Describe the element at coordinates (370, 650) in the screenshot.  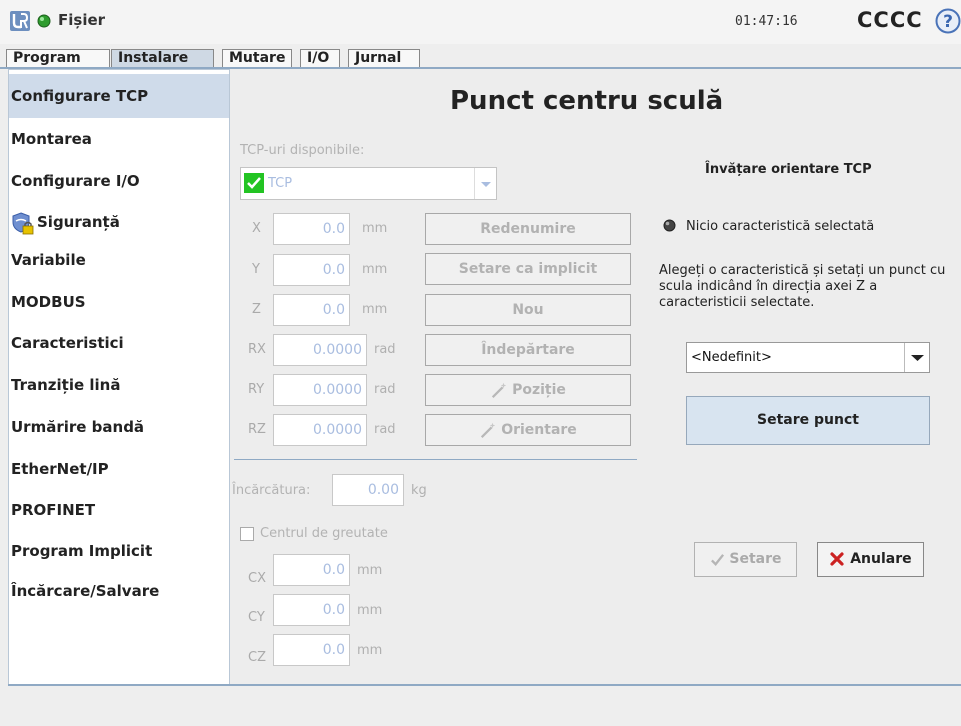
I see `cz-unit: mm` at that location.